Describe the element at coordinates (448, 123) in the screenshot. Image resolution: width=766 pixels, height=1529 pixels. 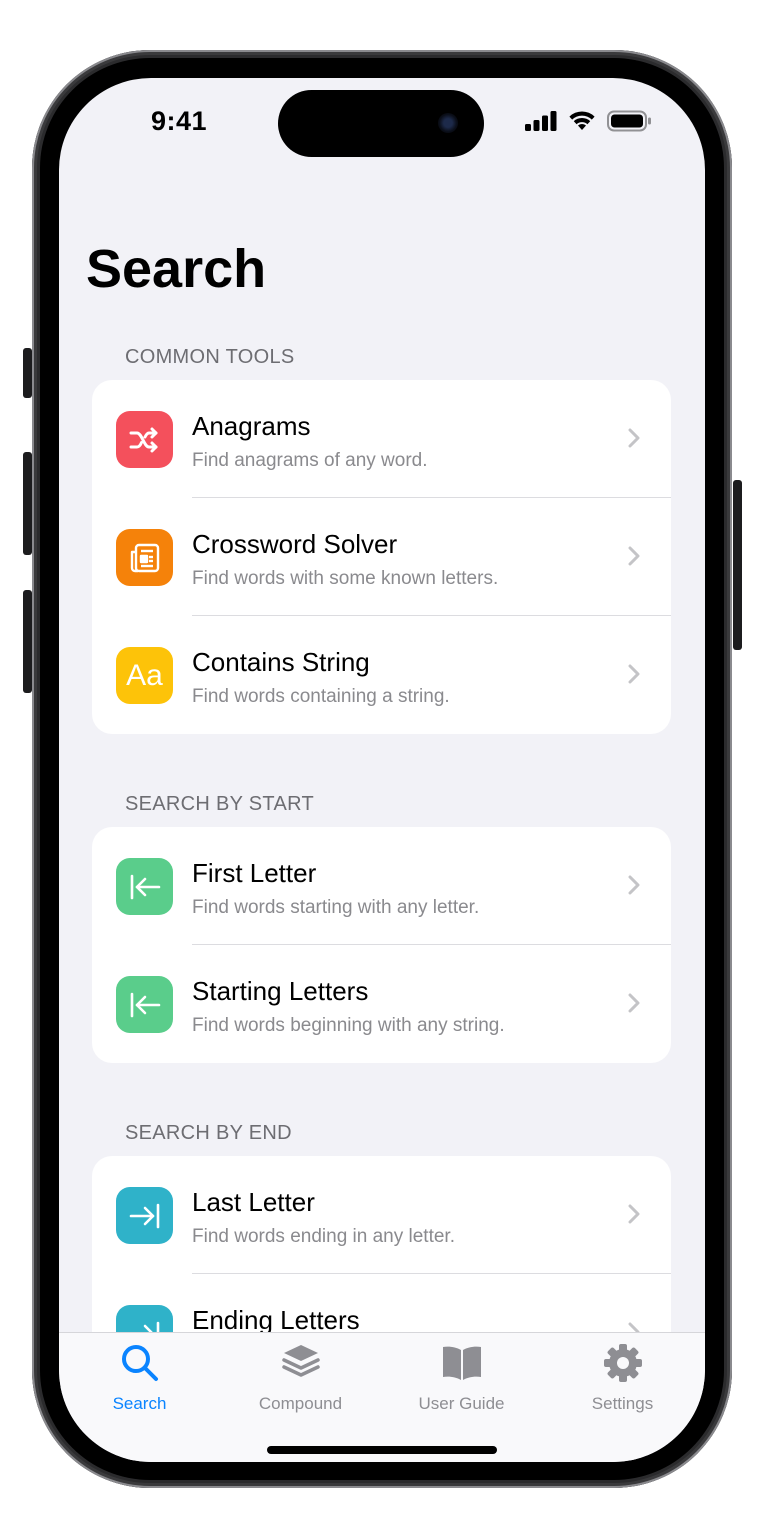
I see `front-camera-icon` at that location.